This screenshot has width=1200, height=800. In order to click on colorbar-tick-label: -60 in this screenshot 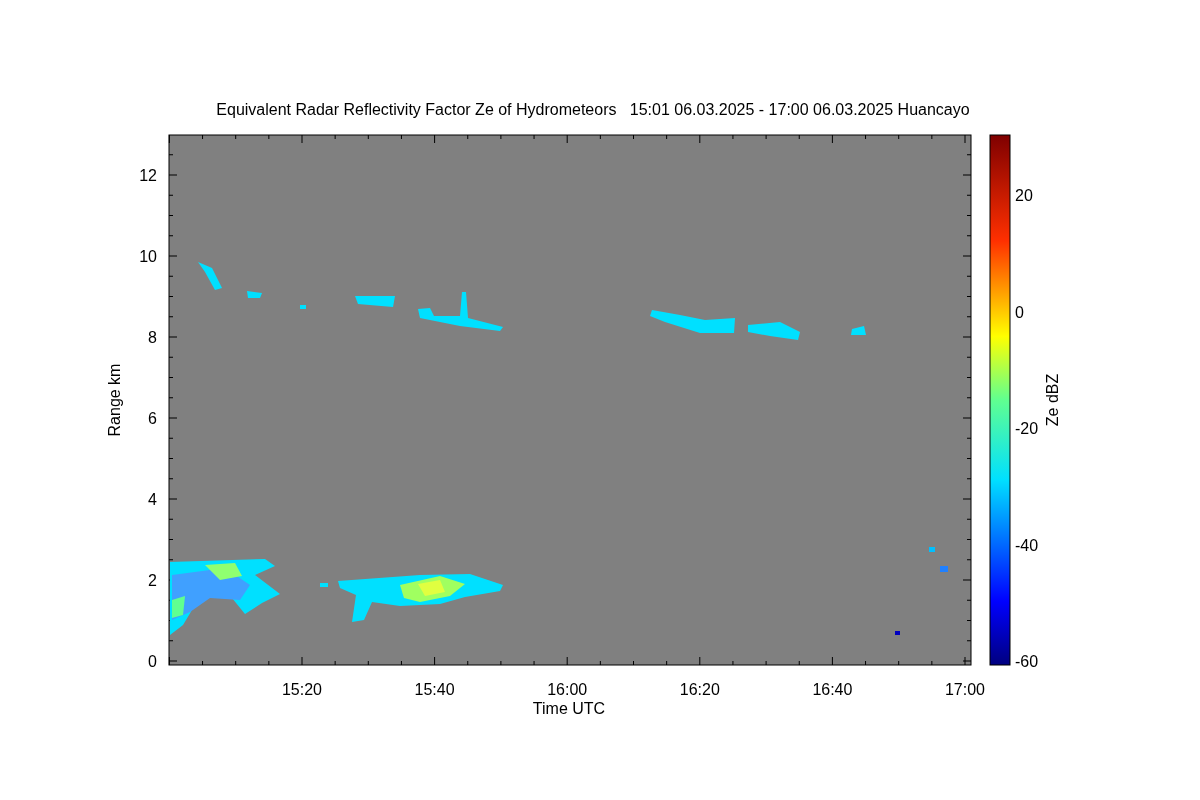, I will do `click(1027, 661)`.